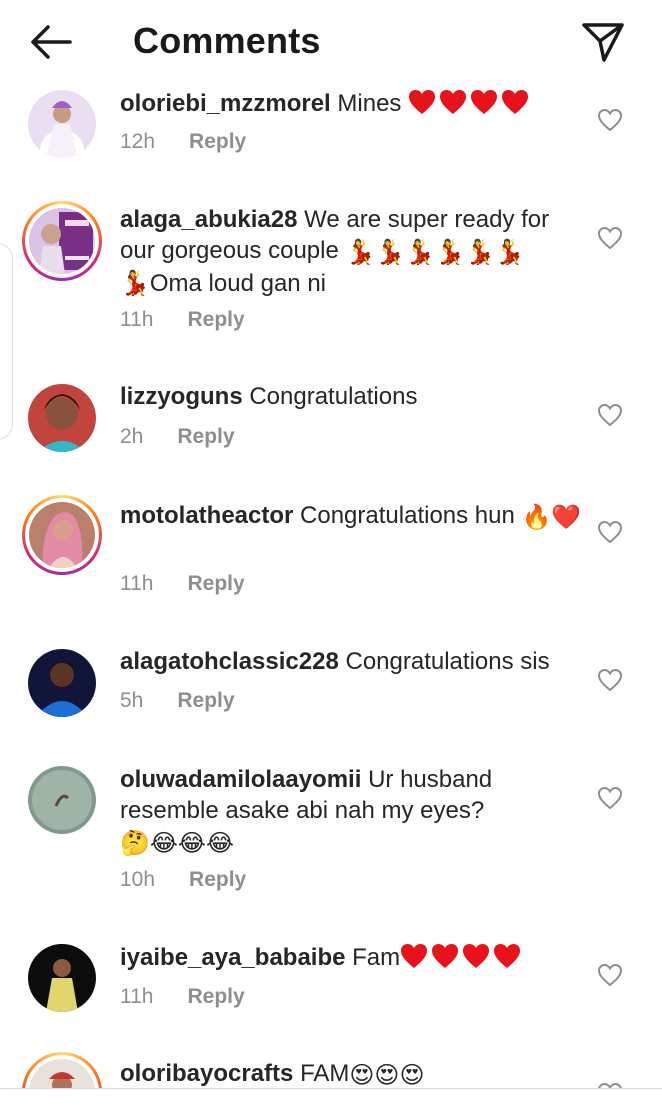 This screenshot has height=1118, width=662. I want to click on comment-time: 12h, so click(138, 141).